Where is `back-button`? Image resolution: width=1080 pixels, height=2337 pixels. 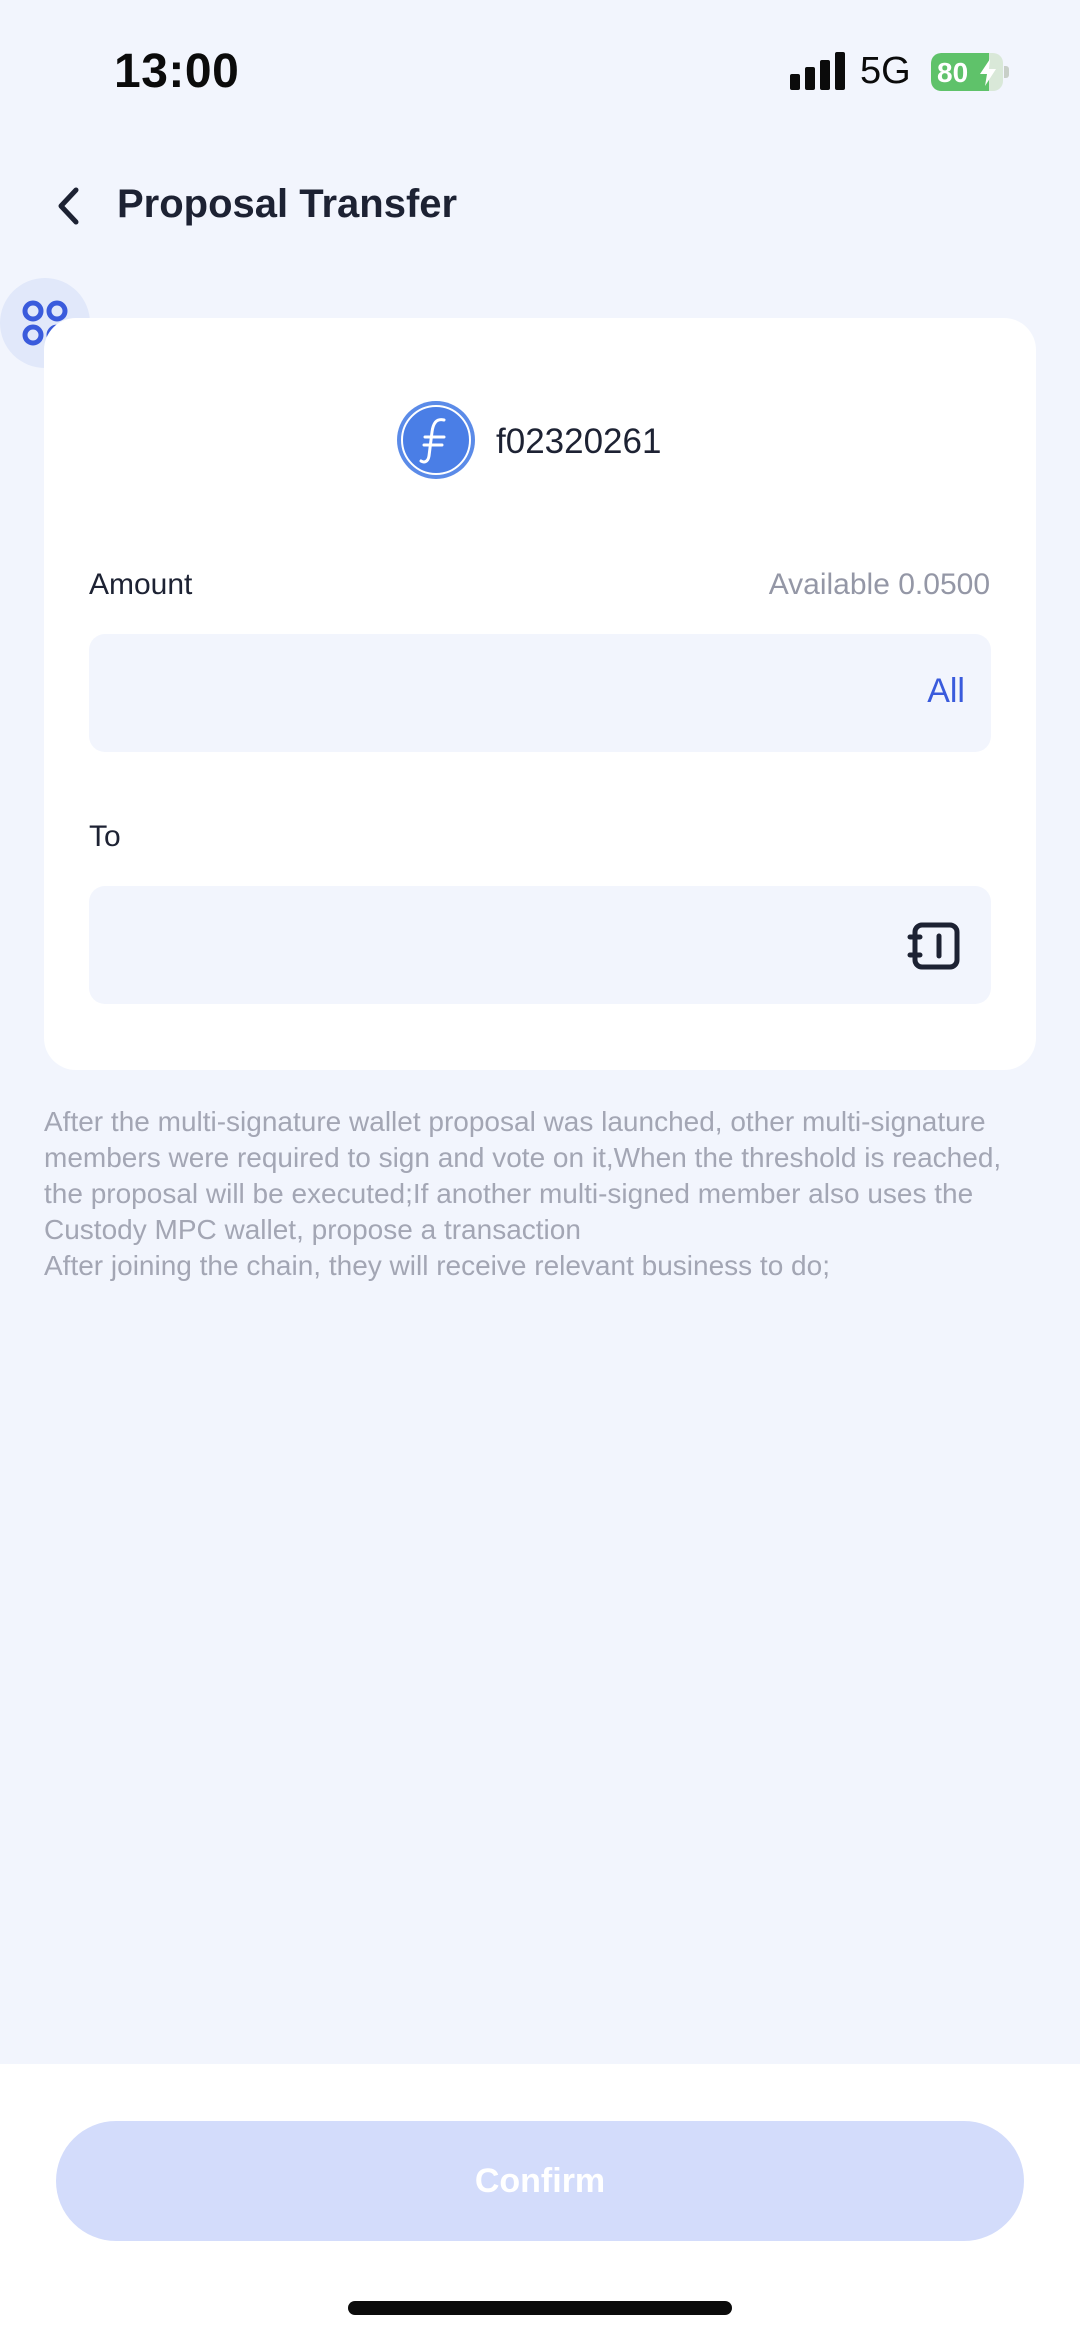 back-button is located at coordinates (70, 206).